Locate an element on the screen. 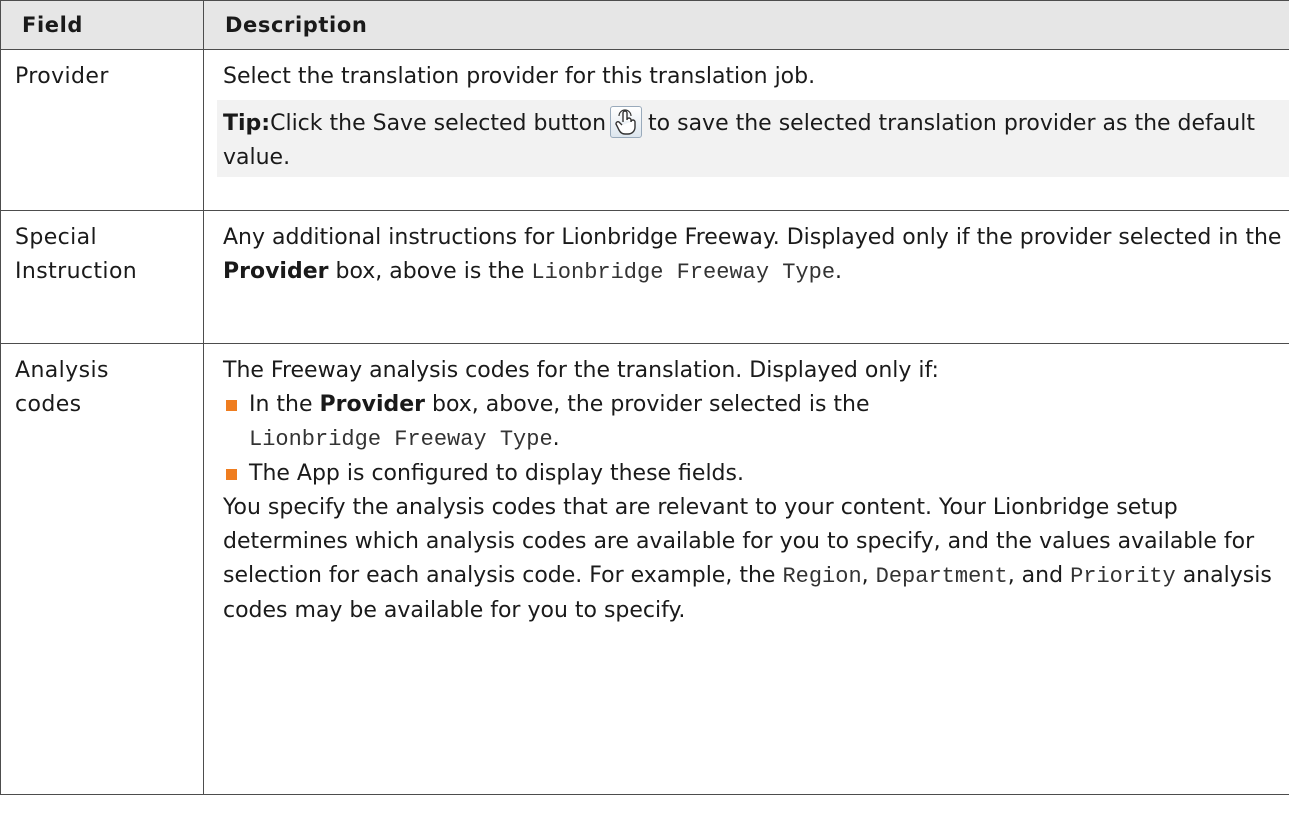 This screenshot has width=1289, height=830. paragraph-text: , and is located at coordinates (1035, 575).